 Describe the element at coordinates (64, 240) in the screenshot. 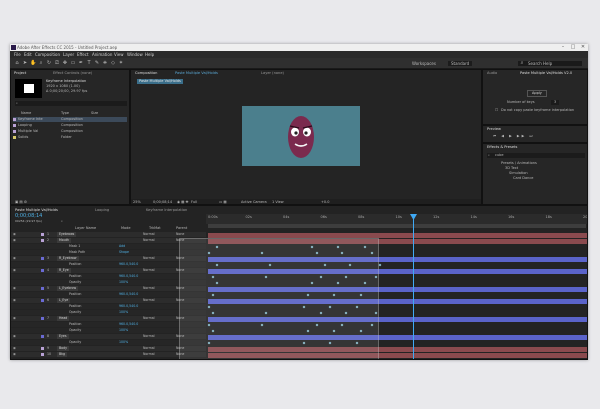

I see `layer-name: Mouth` at that location.